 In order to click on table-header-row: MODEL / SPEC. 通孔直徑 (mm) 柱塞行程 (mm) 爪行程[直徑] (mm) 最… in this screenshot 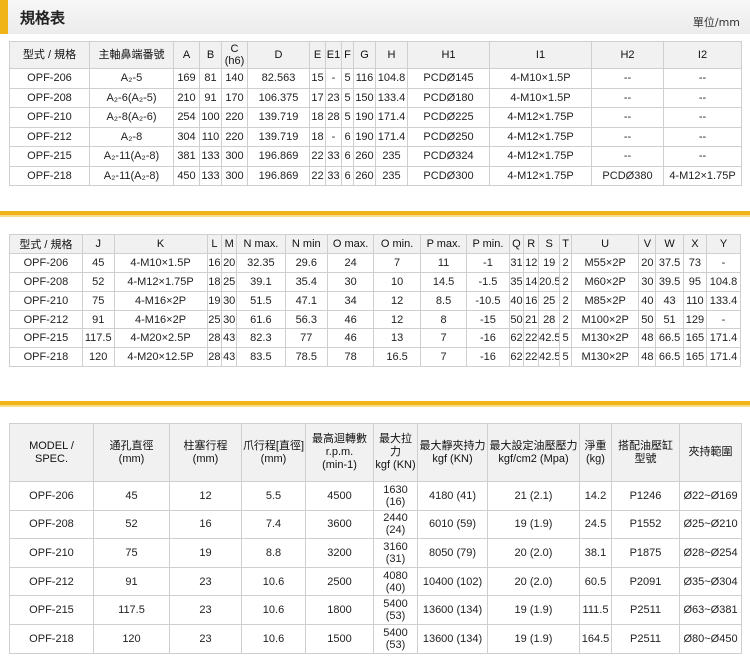, I will do `click(375, 452)`.